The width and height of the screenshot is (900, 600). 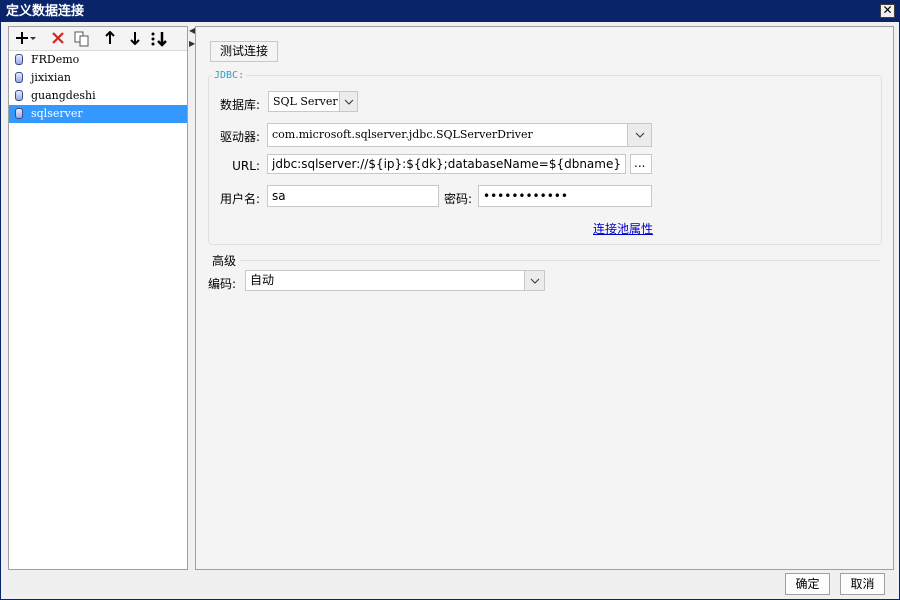 I want to click on connection-item: guangdeshi, so click(x=98, y=96).